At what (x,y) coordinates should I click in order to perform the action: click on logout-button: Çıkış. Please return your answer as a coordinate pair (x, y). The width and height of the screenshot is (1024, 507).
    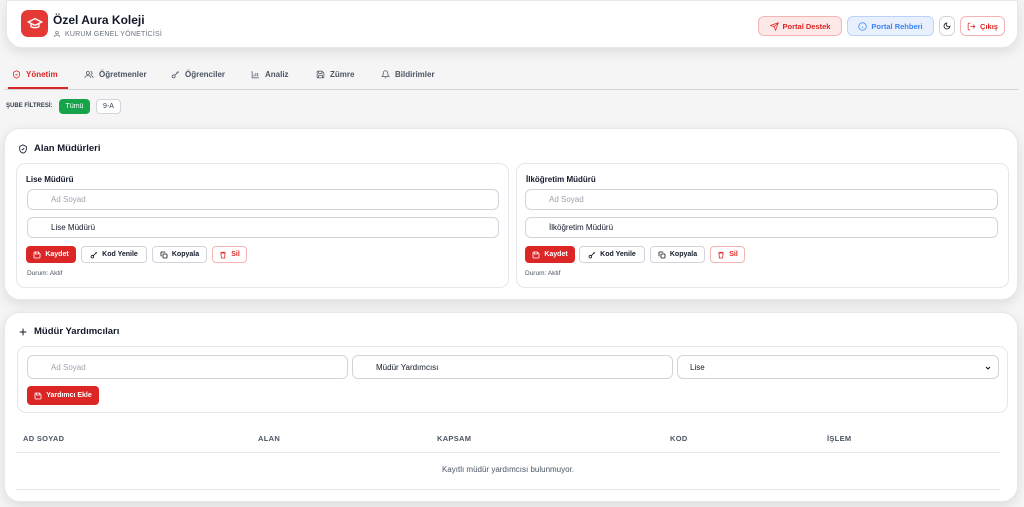
    Looking at the image, I should click on (982, 26).